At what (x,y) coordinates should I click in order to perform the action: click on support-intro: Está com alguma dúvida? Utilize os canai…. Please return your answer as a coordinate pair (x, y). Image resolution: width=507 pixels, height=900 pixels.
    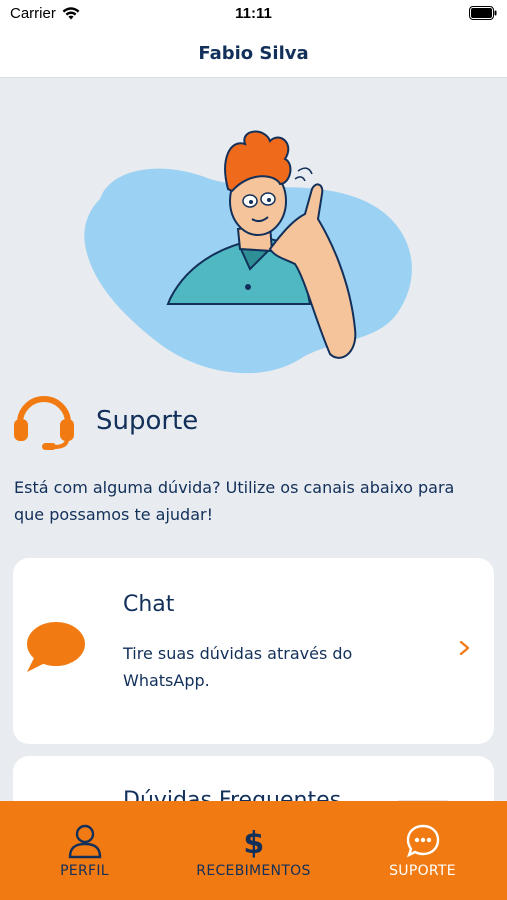
    Looking at the image, I should click on (234, 501).